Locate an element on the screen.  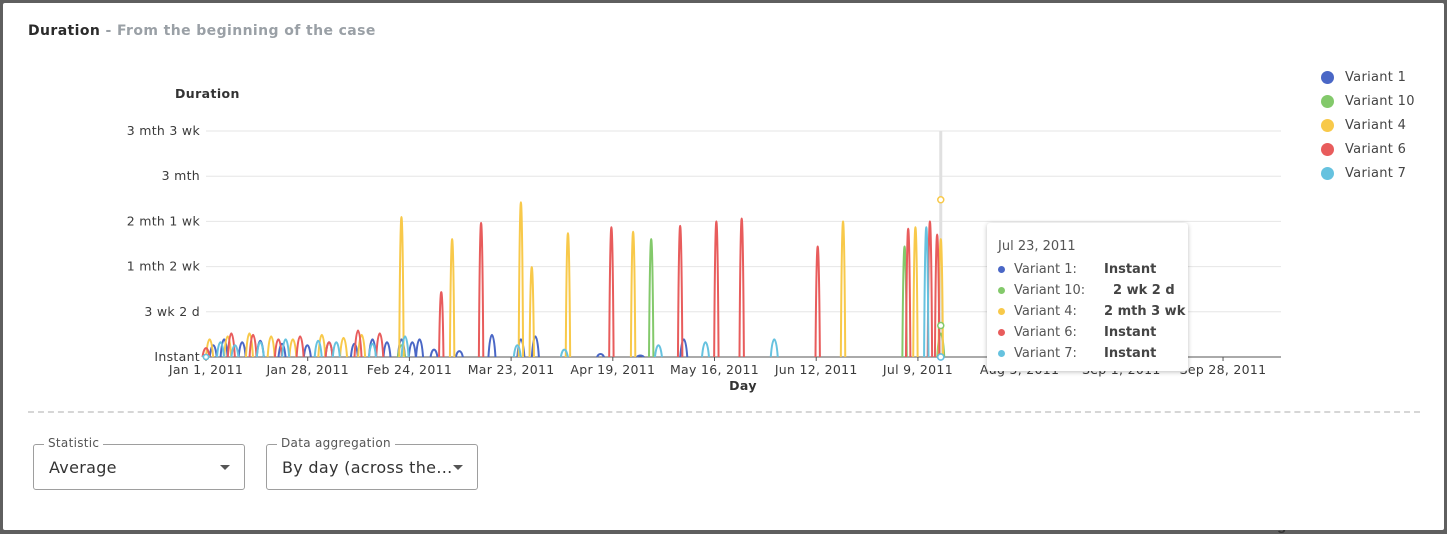
tooltip-row-variant-1: Variant 1: Instant is located at coordinates (1077, 269).